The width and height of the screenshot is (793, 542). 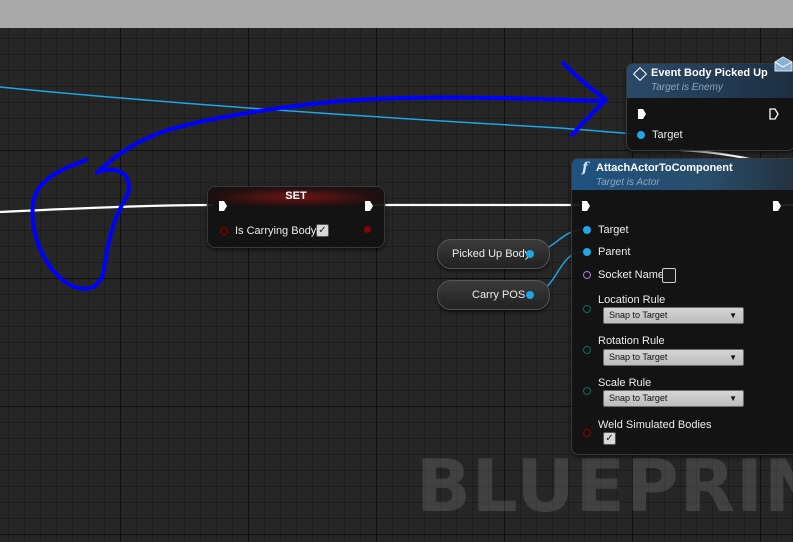 What do you see at coordinates (631, 341) in the screenshot?
I see `attach-rotation-rule-label: Rotation Rule` at bounding box center [631, 341].